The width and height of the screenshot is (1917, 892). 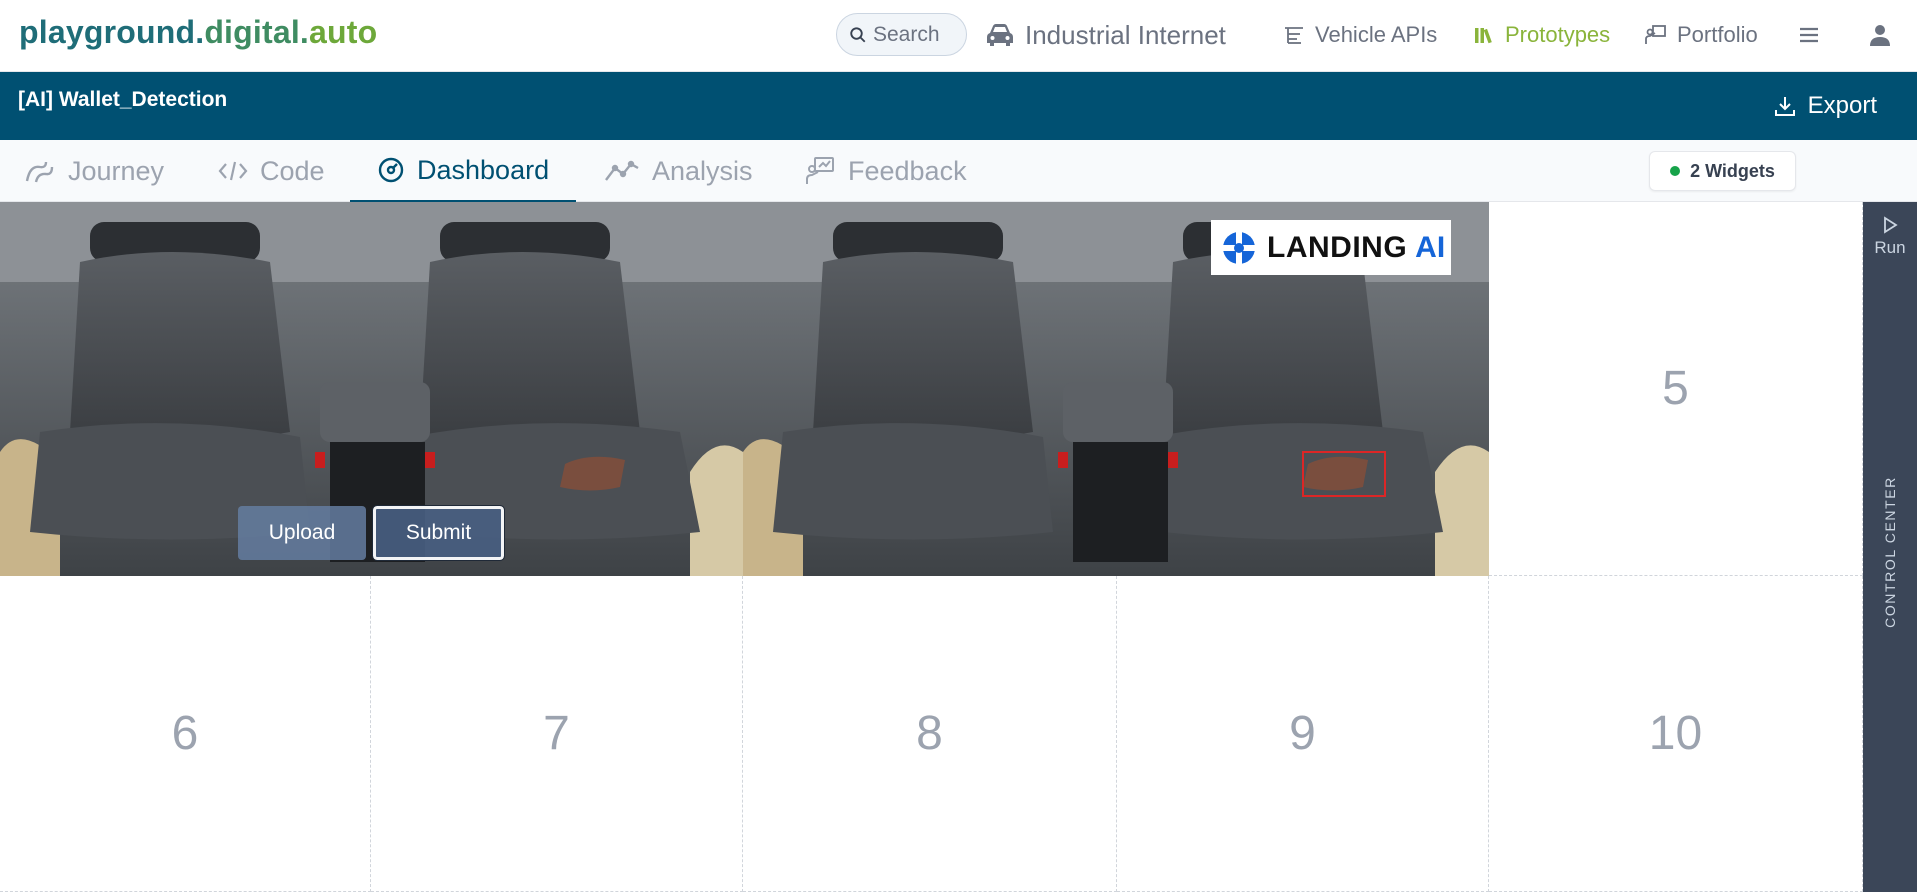 What do you see at coordinates (116, 170) in the screenshot?
I see `tab-journey-label: Journey` at bounding box center [116, 170].